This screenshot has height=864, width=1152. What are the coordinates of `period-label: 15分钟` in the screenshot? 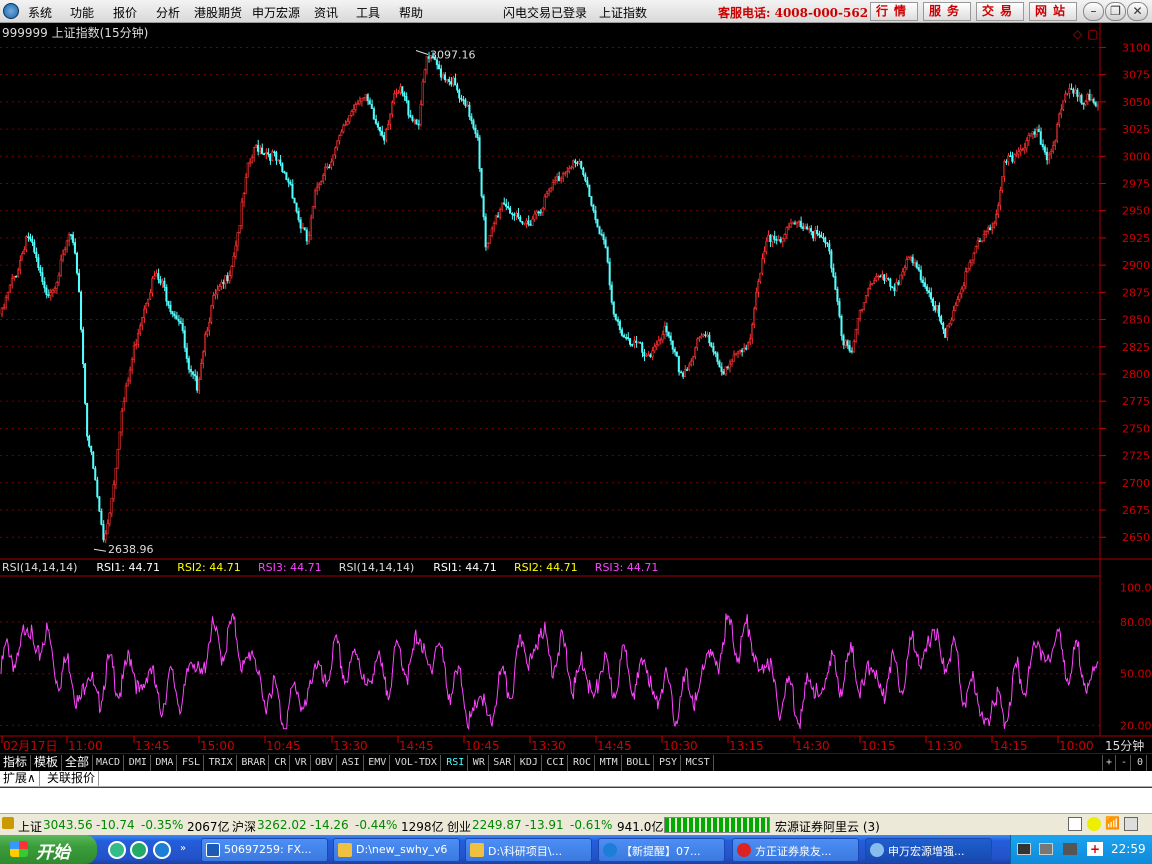 It's located at (1124, 745).